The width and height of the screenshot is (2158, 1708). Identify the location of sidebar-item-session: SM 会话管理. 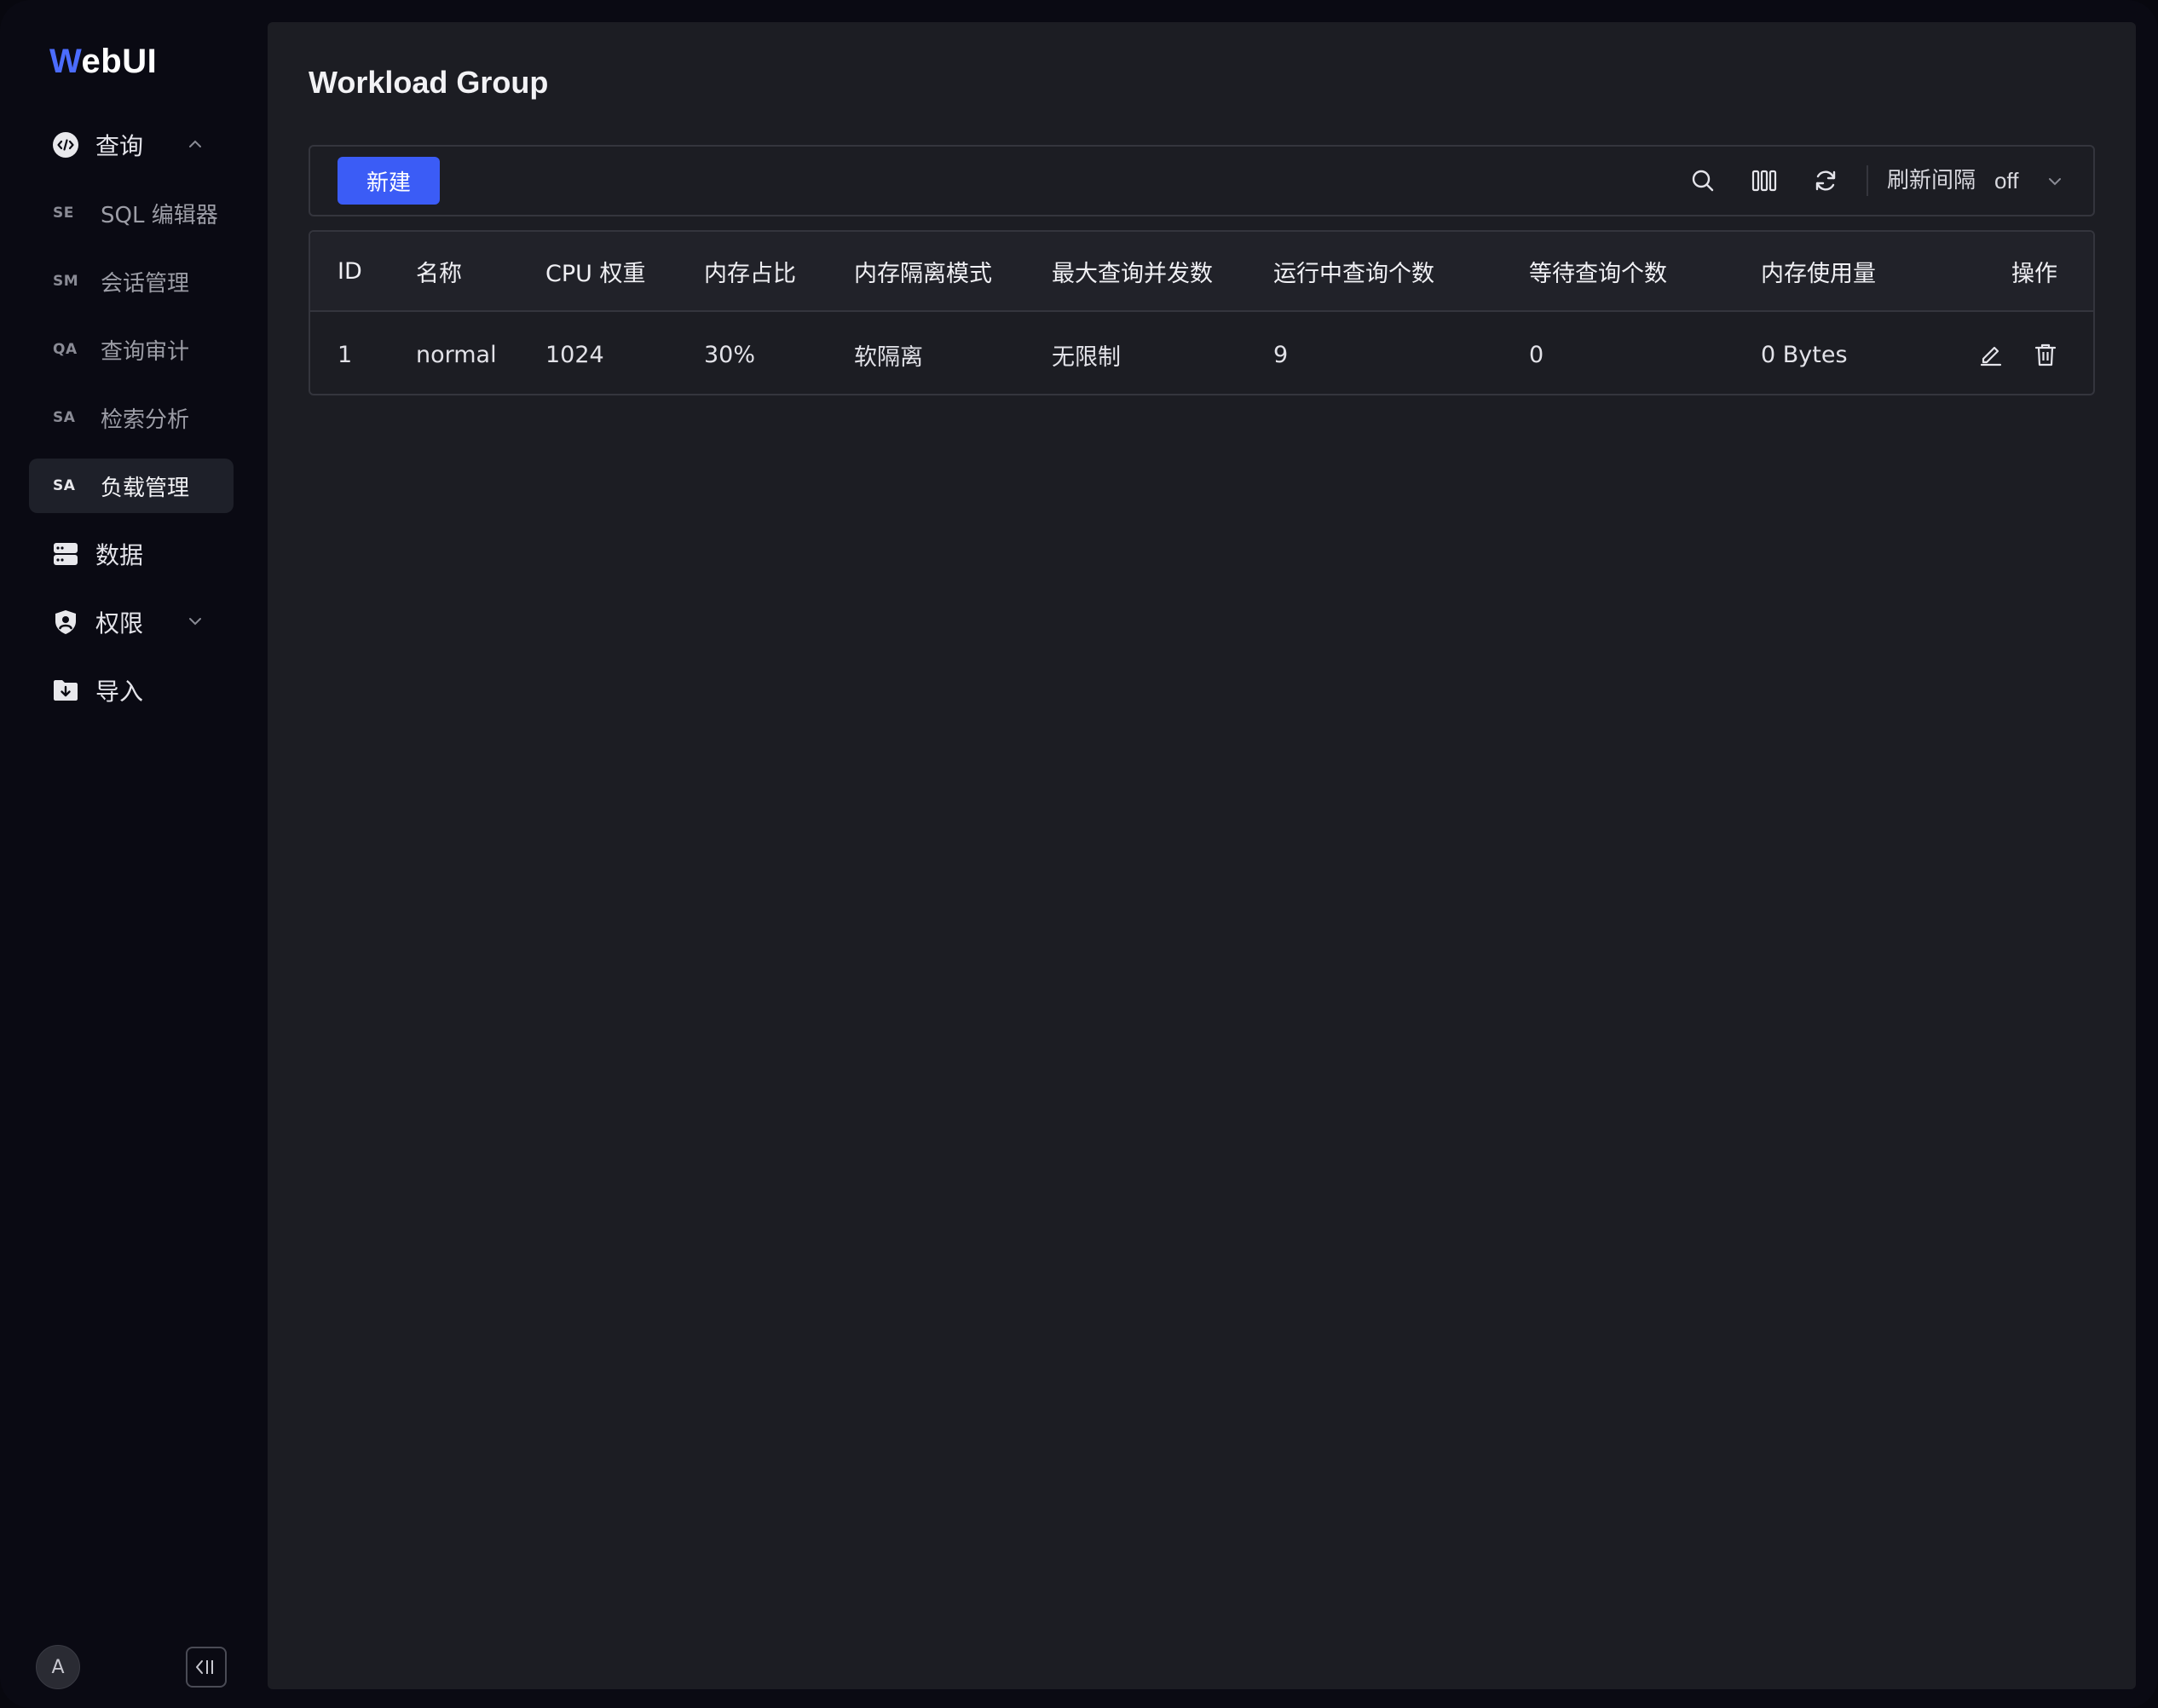
(131, 281).